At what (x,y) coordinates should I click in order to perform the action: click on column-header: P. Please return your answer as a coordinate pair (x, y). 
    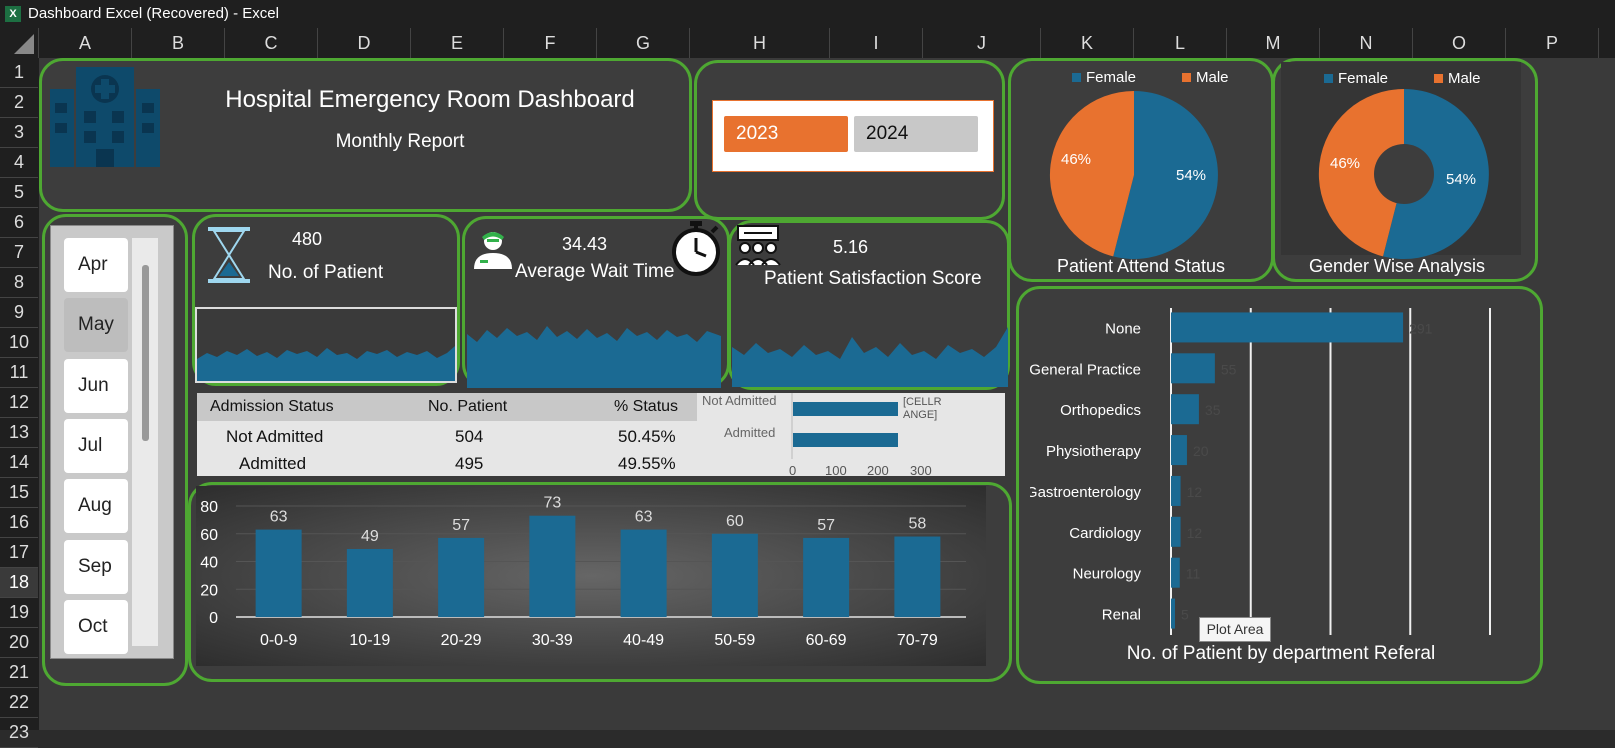
    Looking at the image, I should click on (1552, 43).